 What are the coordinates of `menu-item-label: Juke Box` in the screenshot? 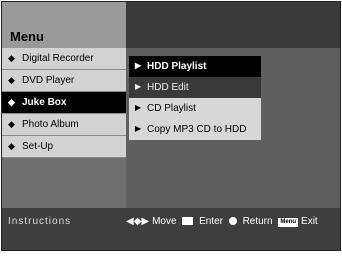 It's located at (44, 102).